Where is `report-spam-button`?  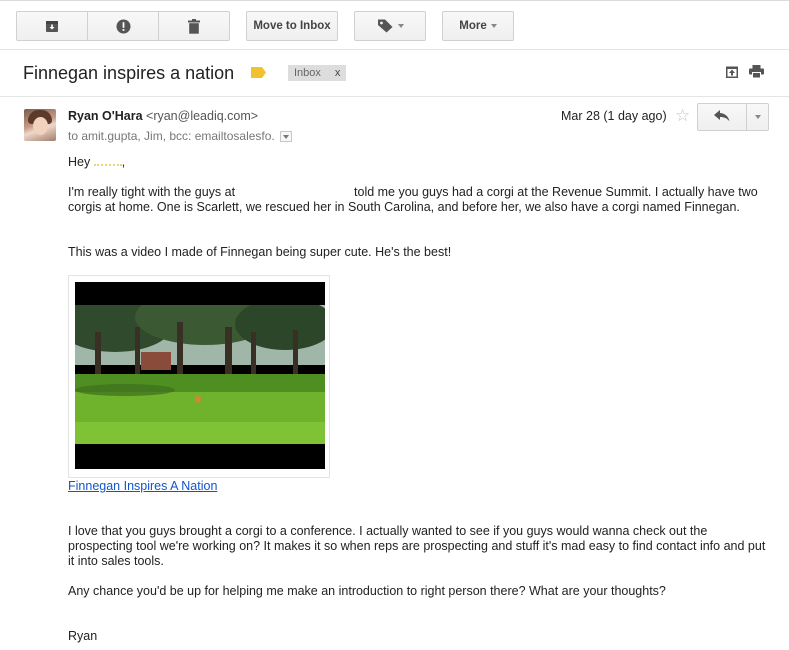
report-spam-button is located at coordinates (123, 26).